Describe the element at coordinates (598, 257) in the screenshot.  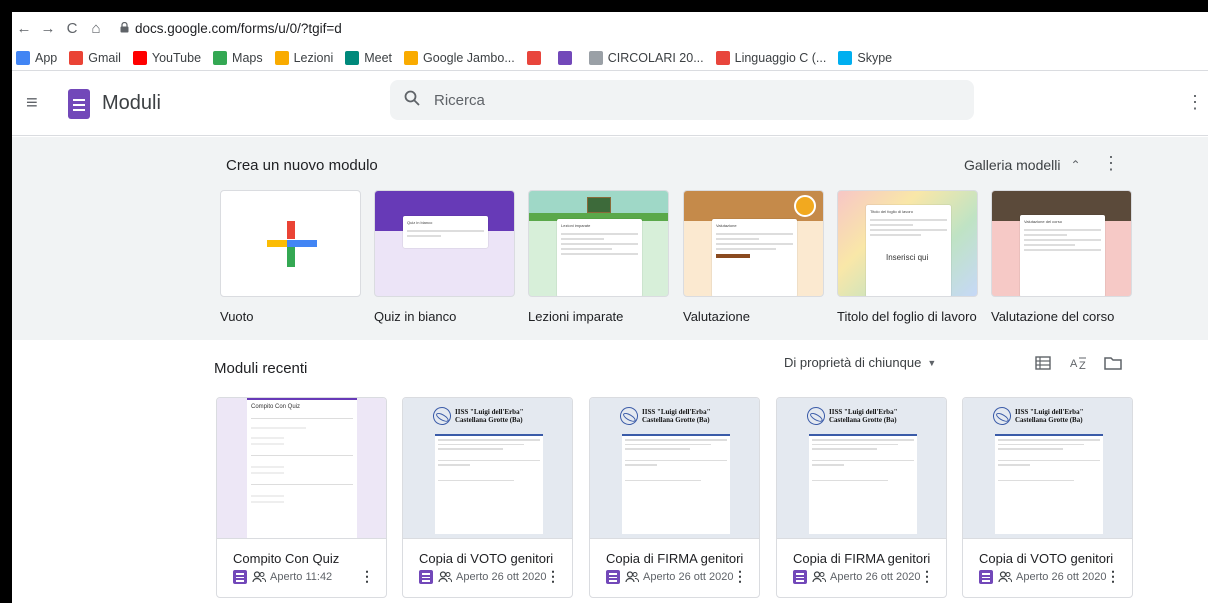
I see `template-lessons-learned: Lezioni imparate Lezioni imparate` at that location.